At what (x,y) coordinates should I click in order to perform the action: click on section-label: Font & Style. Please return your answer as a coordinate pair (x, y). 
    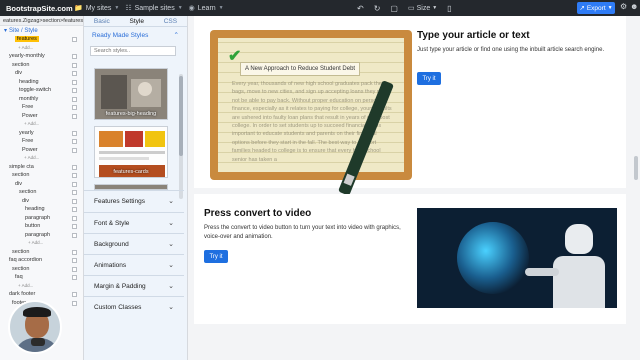
    Looking at the image, I should click on (112, 223).